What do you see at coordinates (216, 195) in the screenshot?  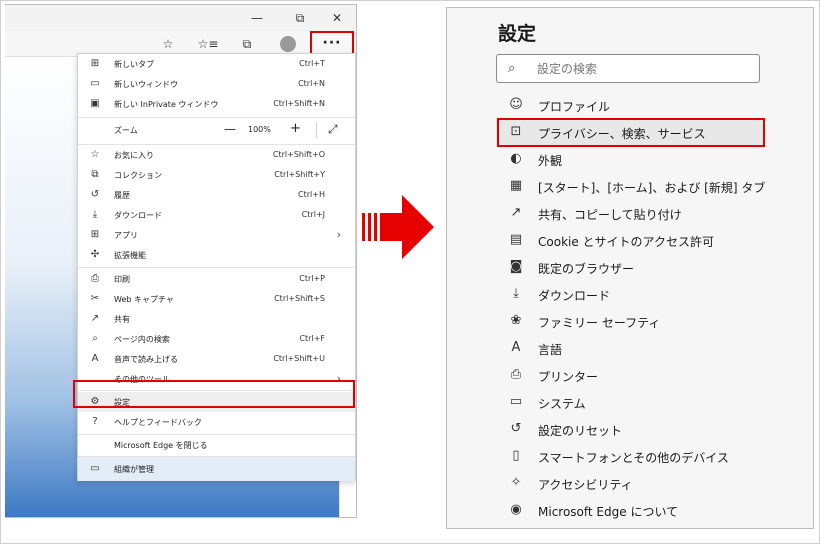 I see `menu-item-history: ↺ 履歴 Ctrl+H` at bounding box center [216, 195].